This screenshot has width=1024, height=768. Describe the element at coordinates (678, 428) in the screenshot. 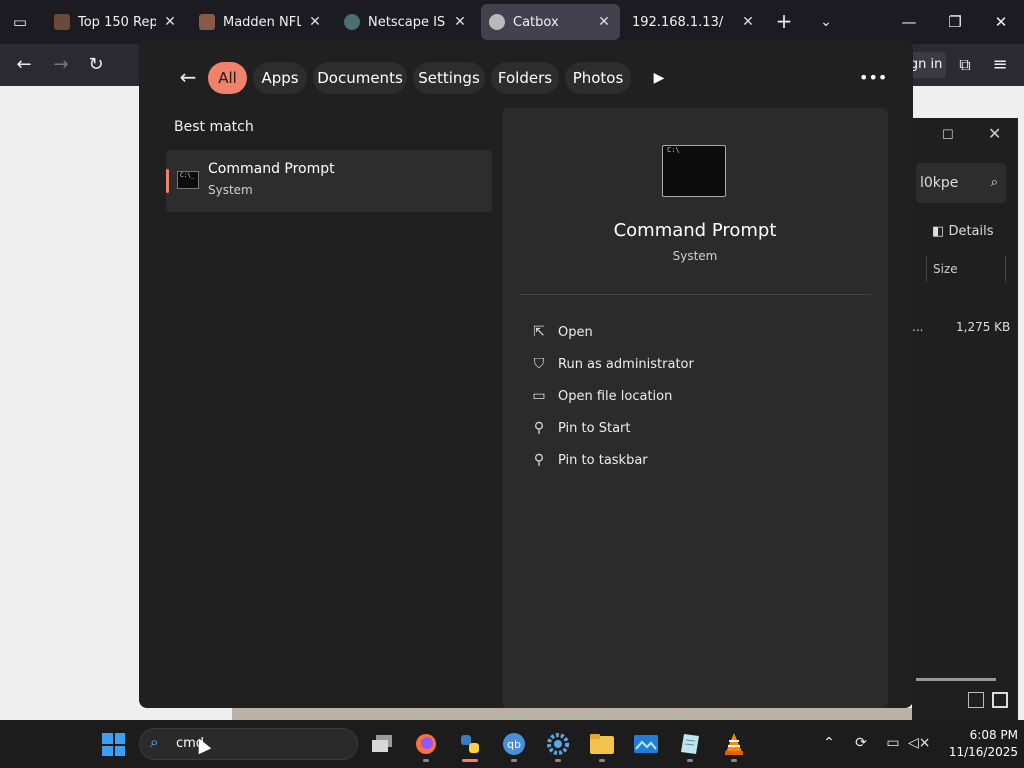

I see `action-pin-to-start: ⚲ Pin to Start` at that location.